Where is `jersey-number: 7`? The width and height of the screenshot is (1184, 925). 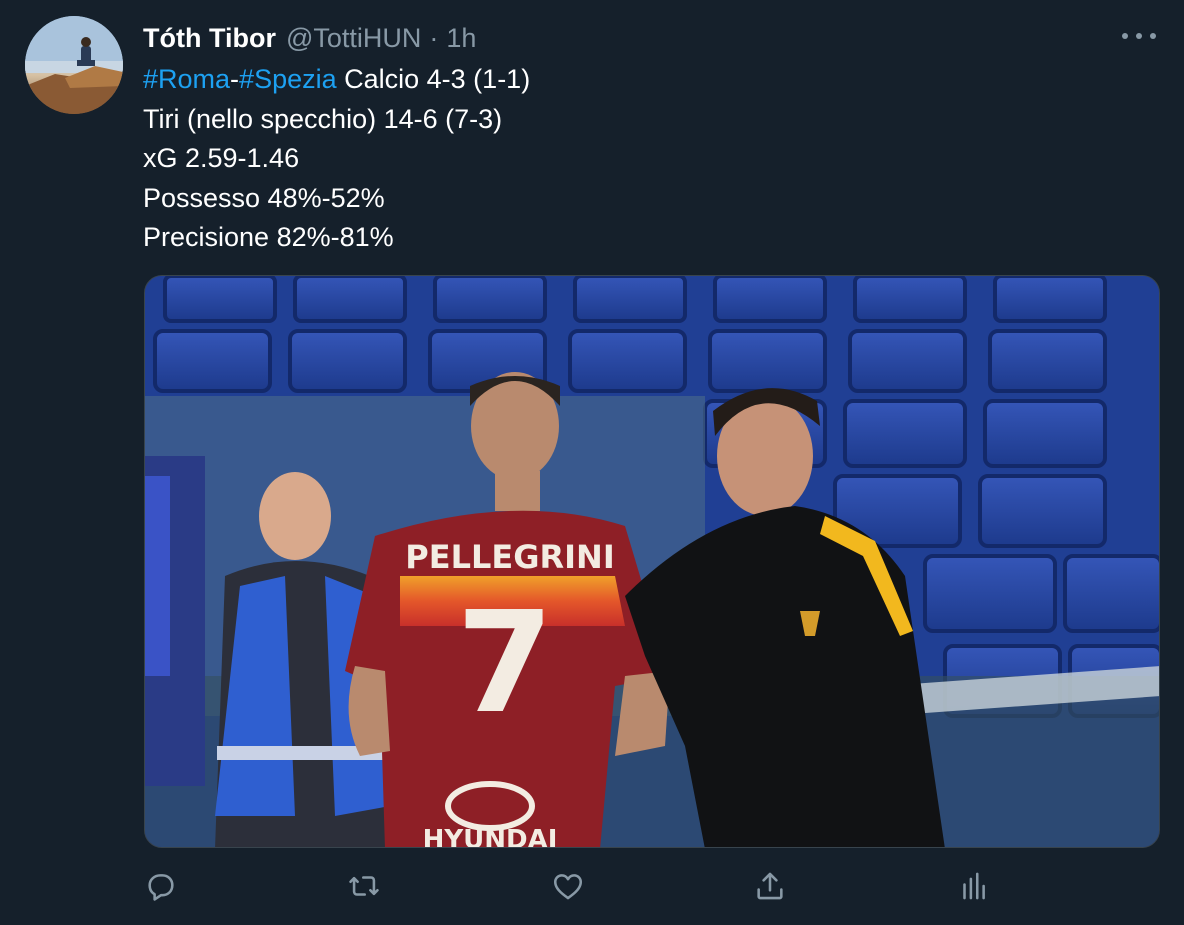 jersey-number: 7 is located at coordinates (504, 663).